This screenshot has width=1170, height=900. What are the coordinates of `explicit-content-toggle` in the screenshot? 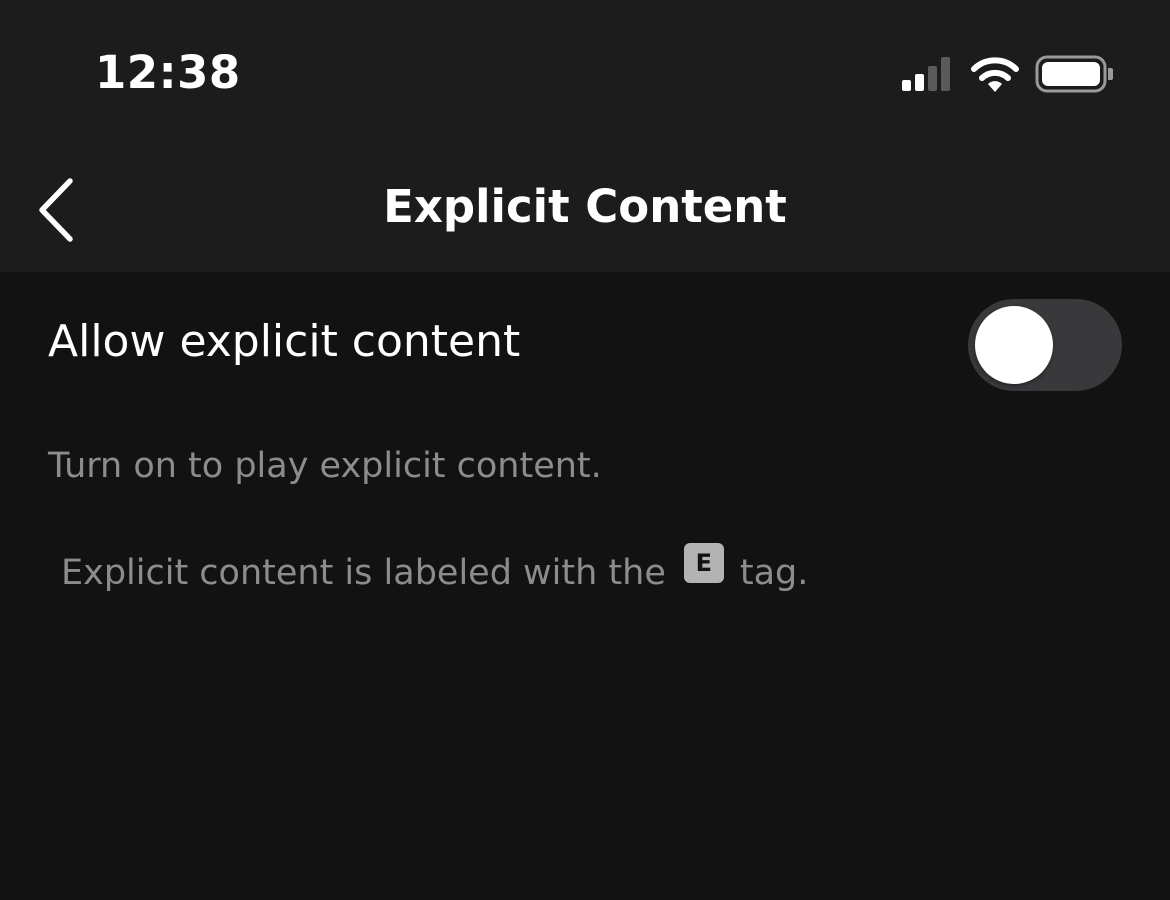 It's located at (1045, 345).